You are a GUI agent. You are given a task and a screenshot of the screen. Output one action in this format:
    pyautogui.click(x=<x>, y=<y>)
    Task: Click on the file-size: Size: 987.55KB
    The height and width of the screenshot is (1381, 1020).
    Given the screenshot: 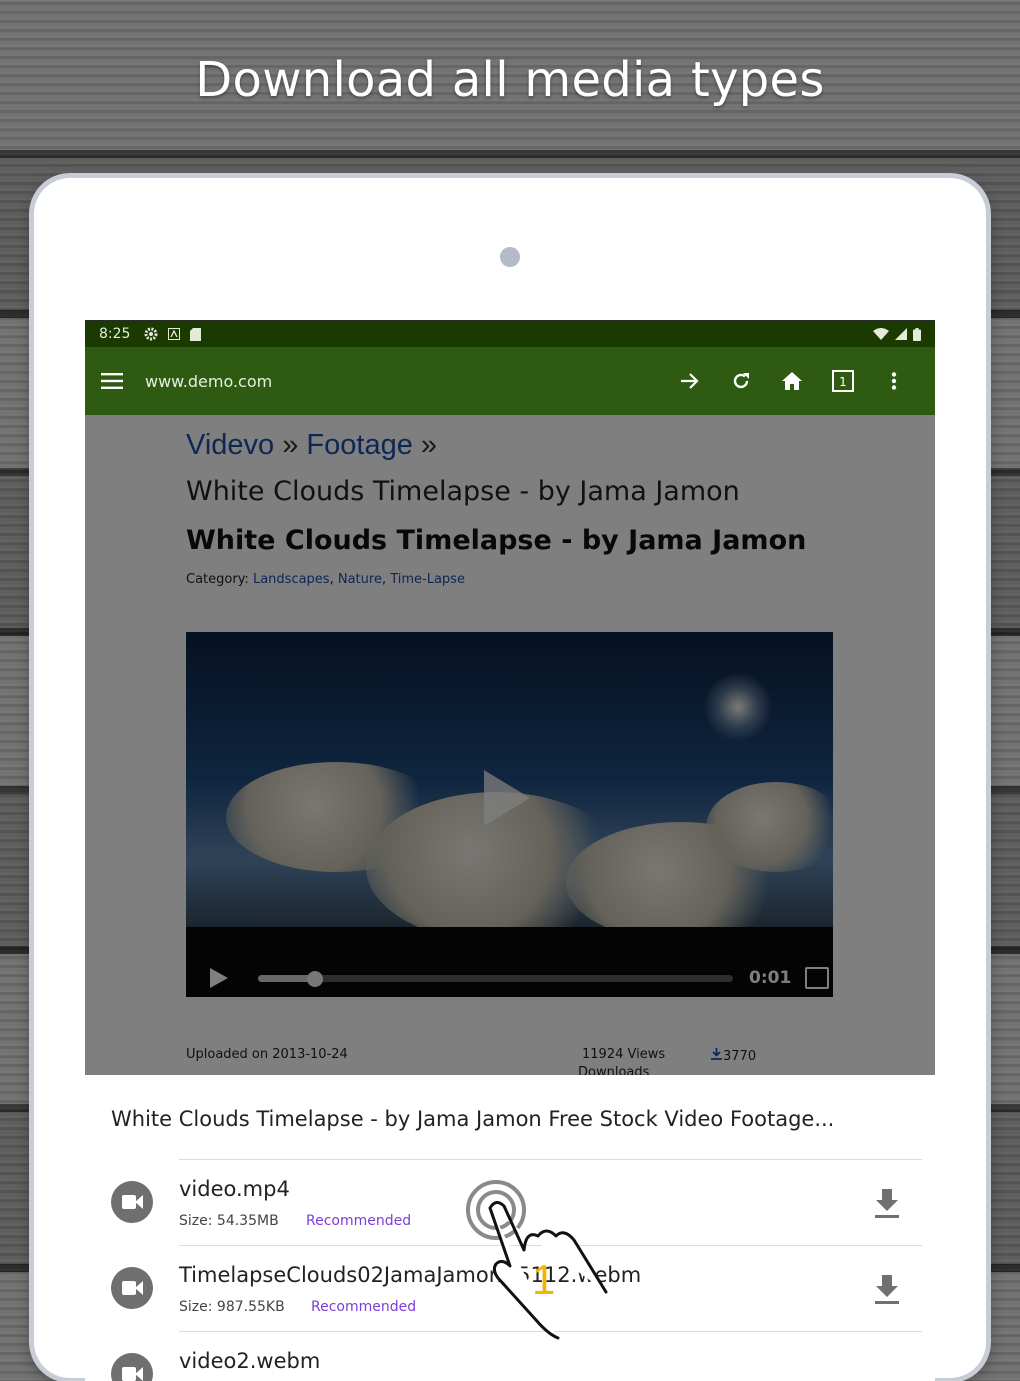 What is the action you would take?
    pyautogui.click(x=232, y=1307)
    